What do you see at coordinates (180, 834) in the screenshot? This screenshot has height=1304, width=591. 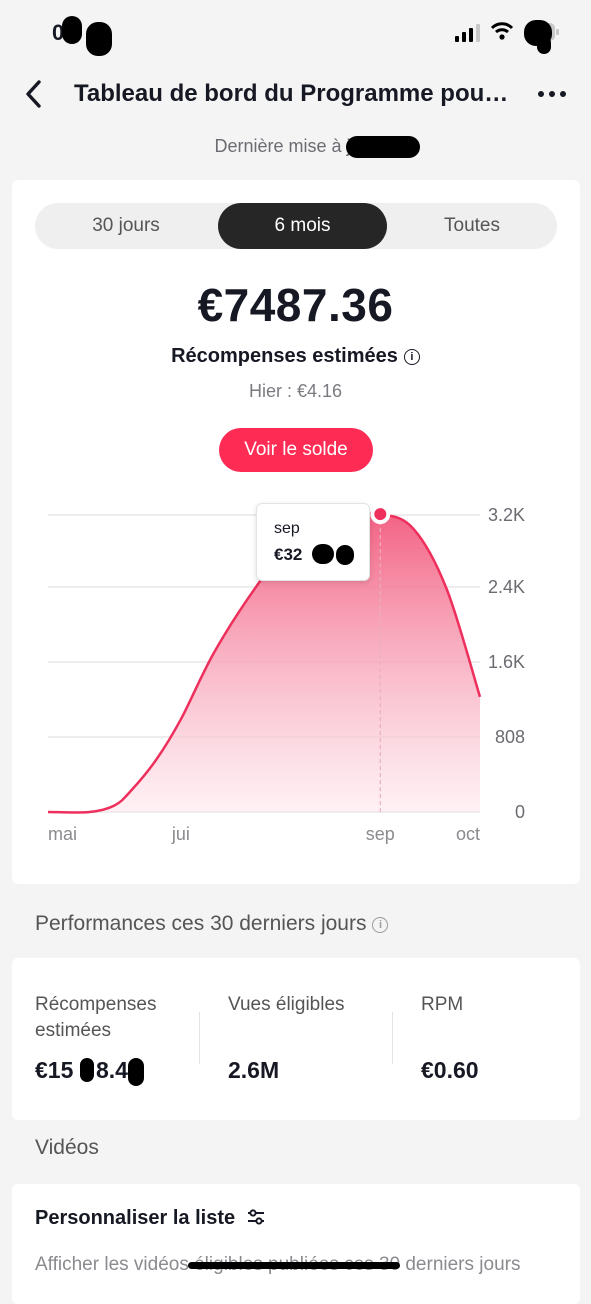 I see `x-tick-label: jui` at bounding box center [180, 834].